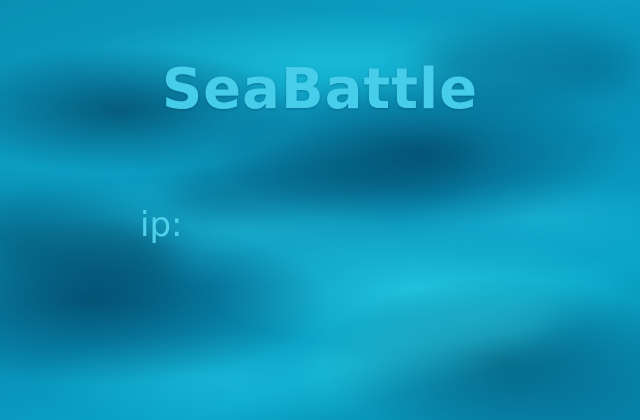 The image size is (640, 420). Describe the element at coordinates (340, 225) in the screenshot. I see `ip-input` at that location.